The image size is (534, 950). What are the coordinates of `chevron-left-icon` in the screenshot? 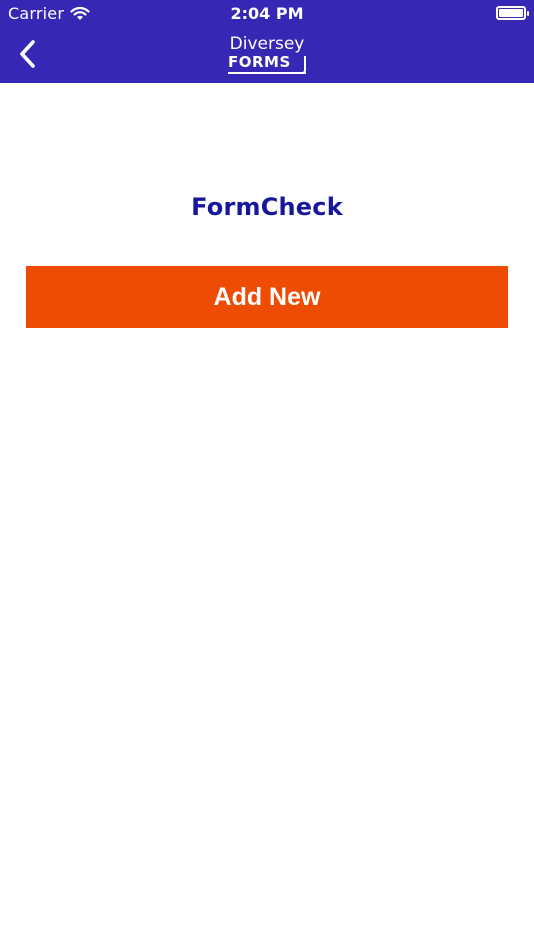 It's located at (27, 54).